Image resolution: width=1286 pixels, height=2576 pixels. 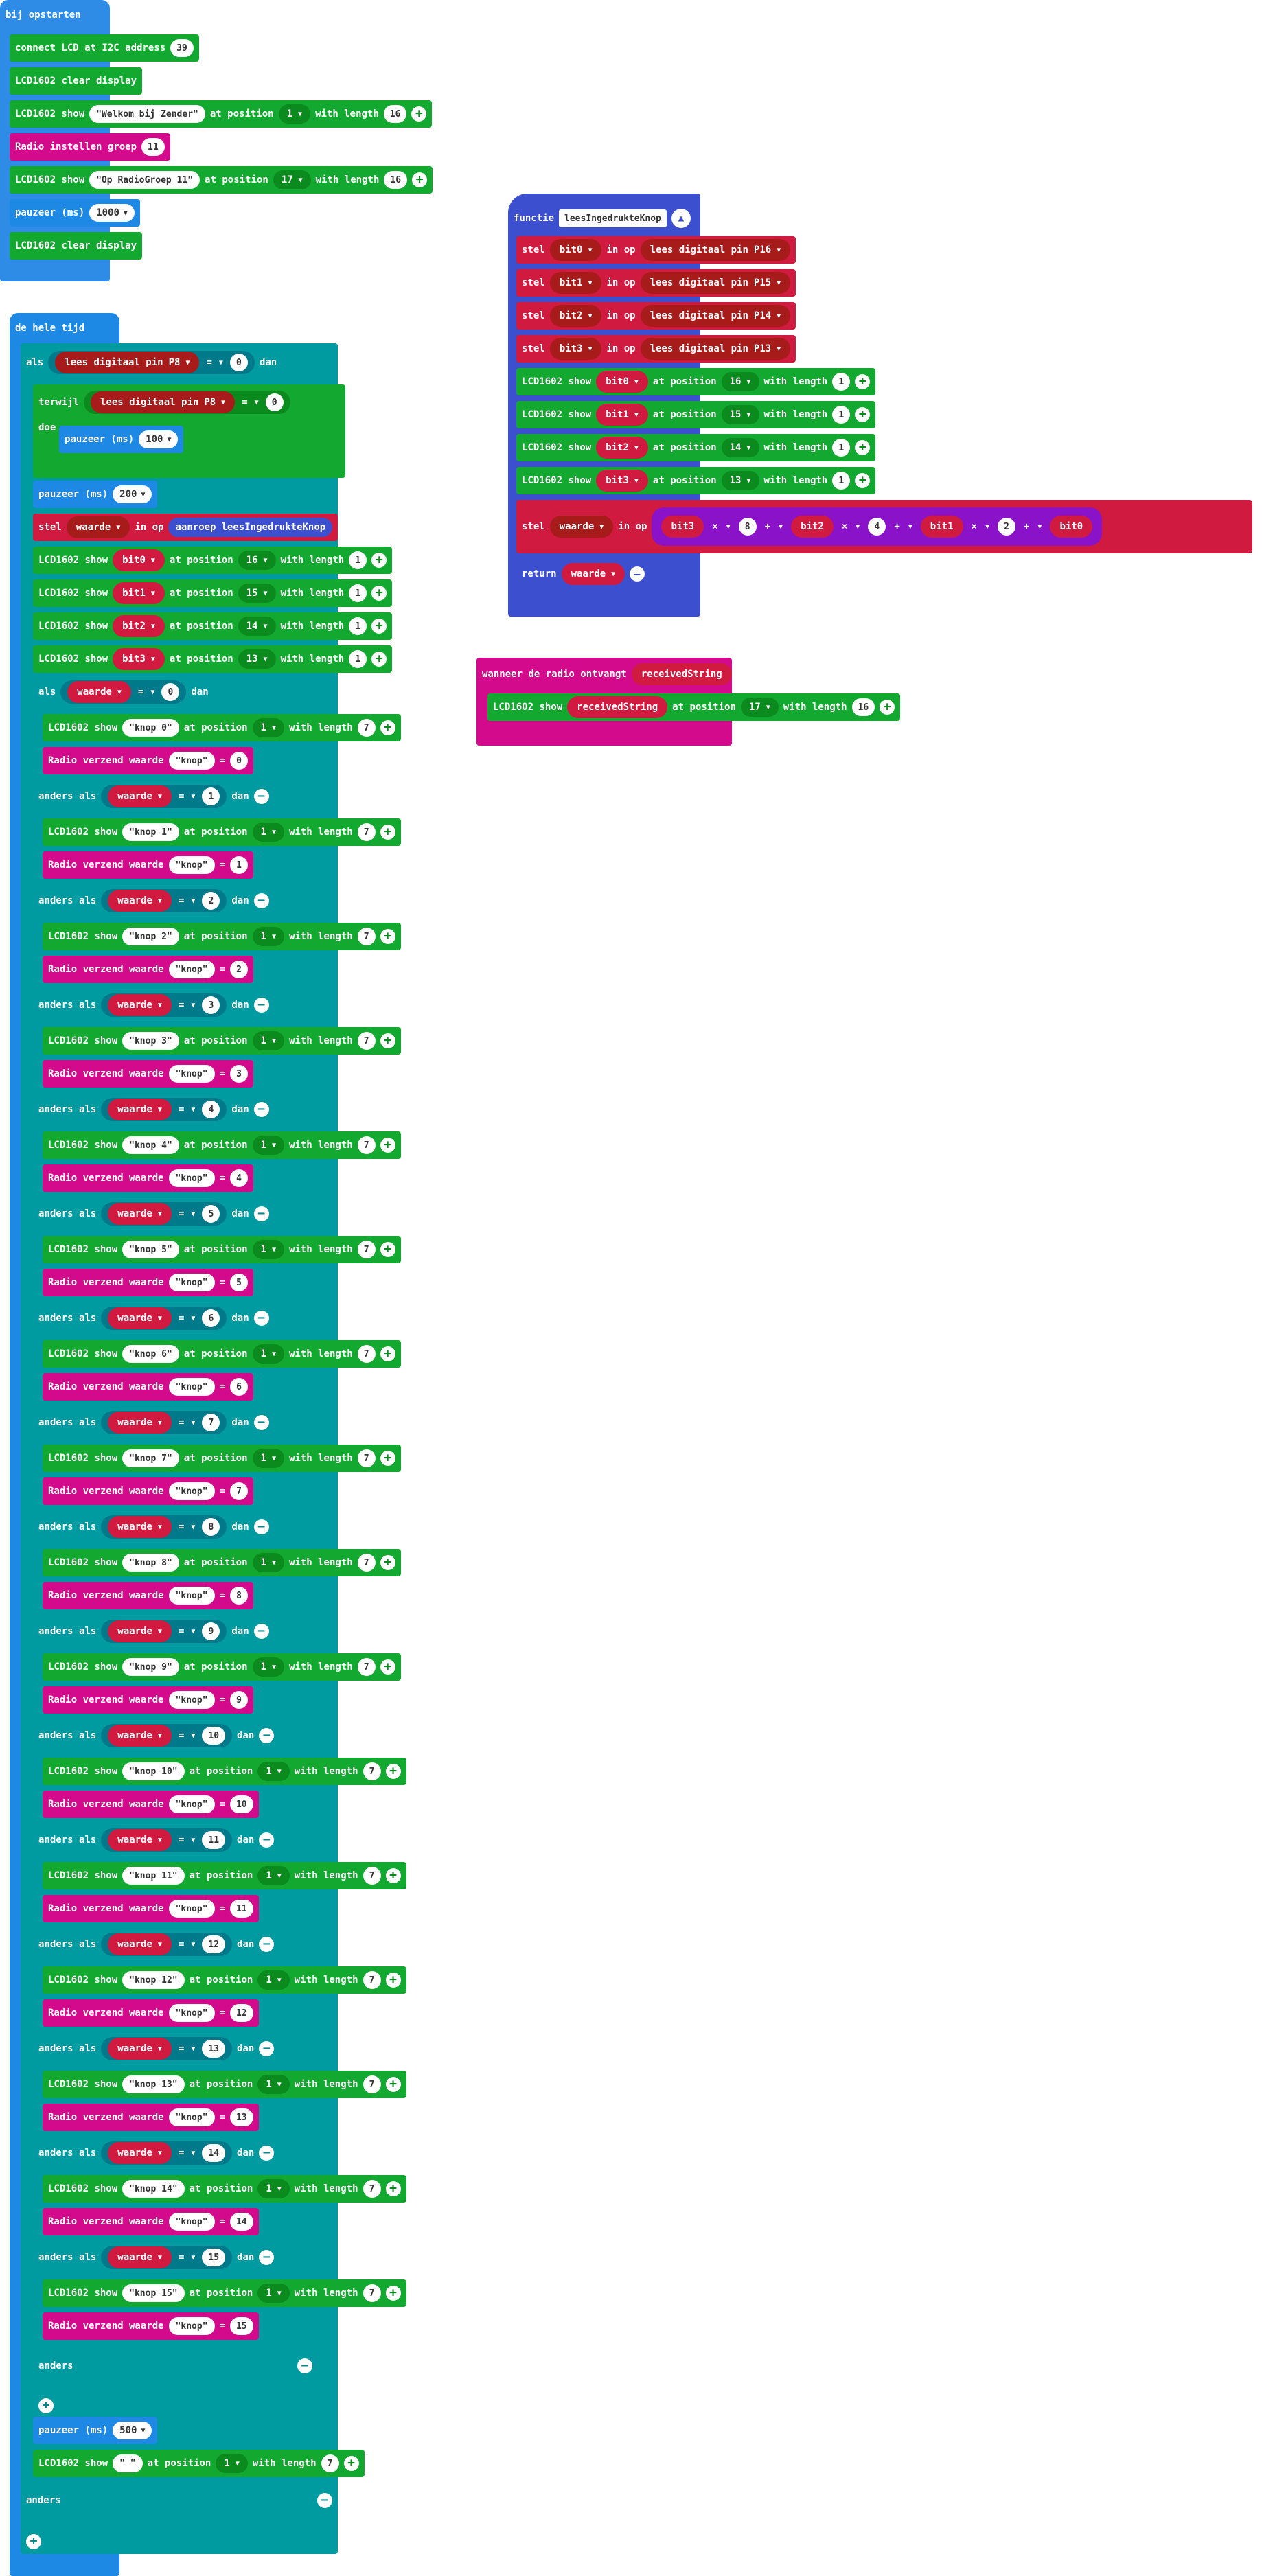 I want to click on knop-string-input: "knop 8", so click(x=150, y=1563).